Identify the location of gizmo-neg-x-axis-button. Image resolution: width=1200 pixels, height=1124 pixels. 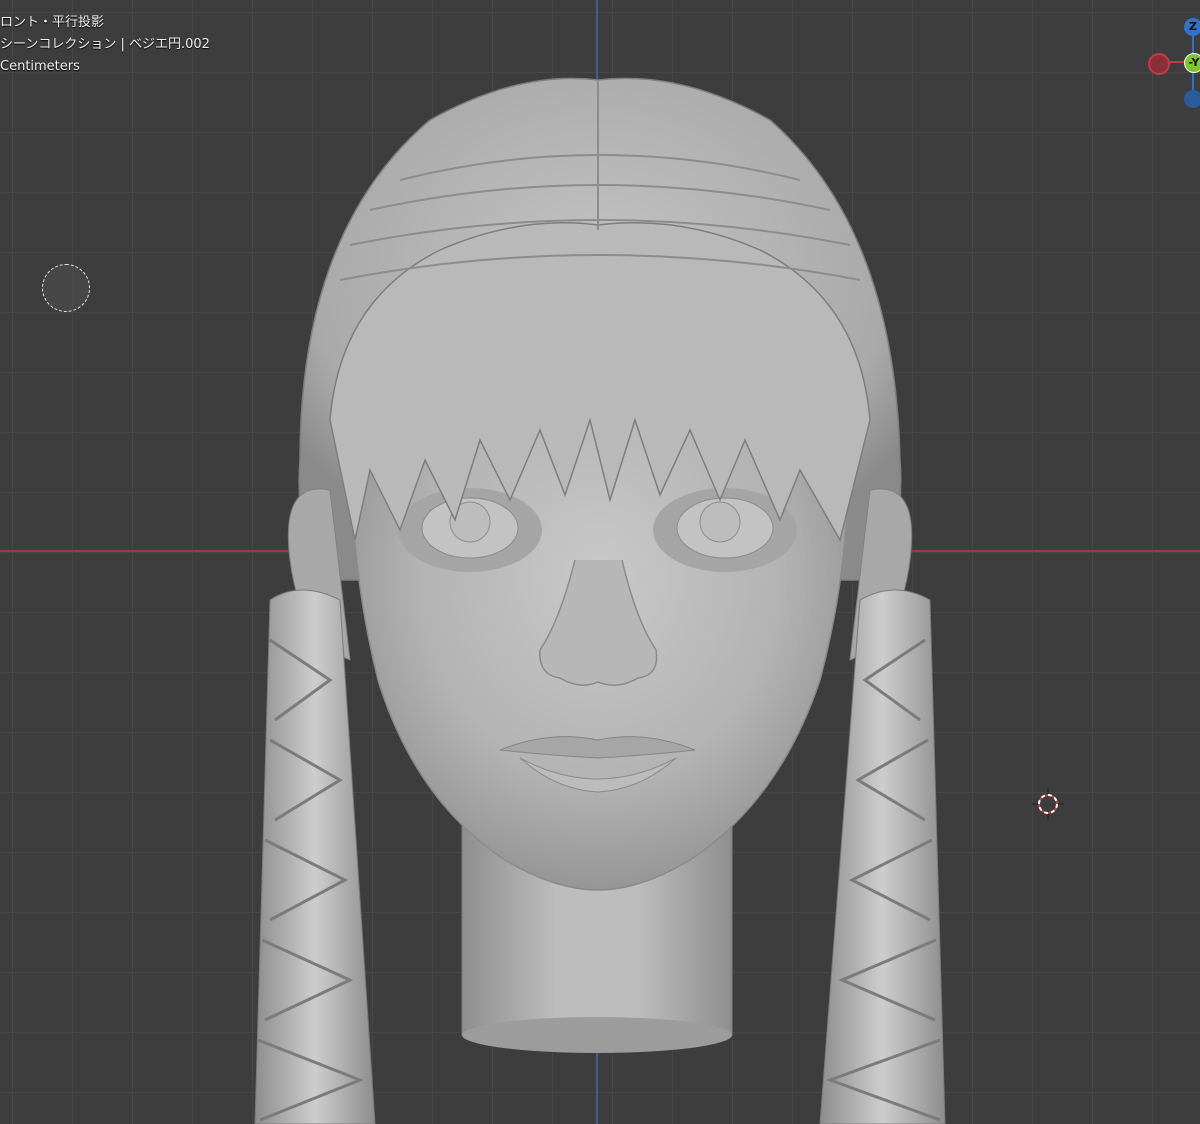
(1159, 64).